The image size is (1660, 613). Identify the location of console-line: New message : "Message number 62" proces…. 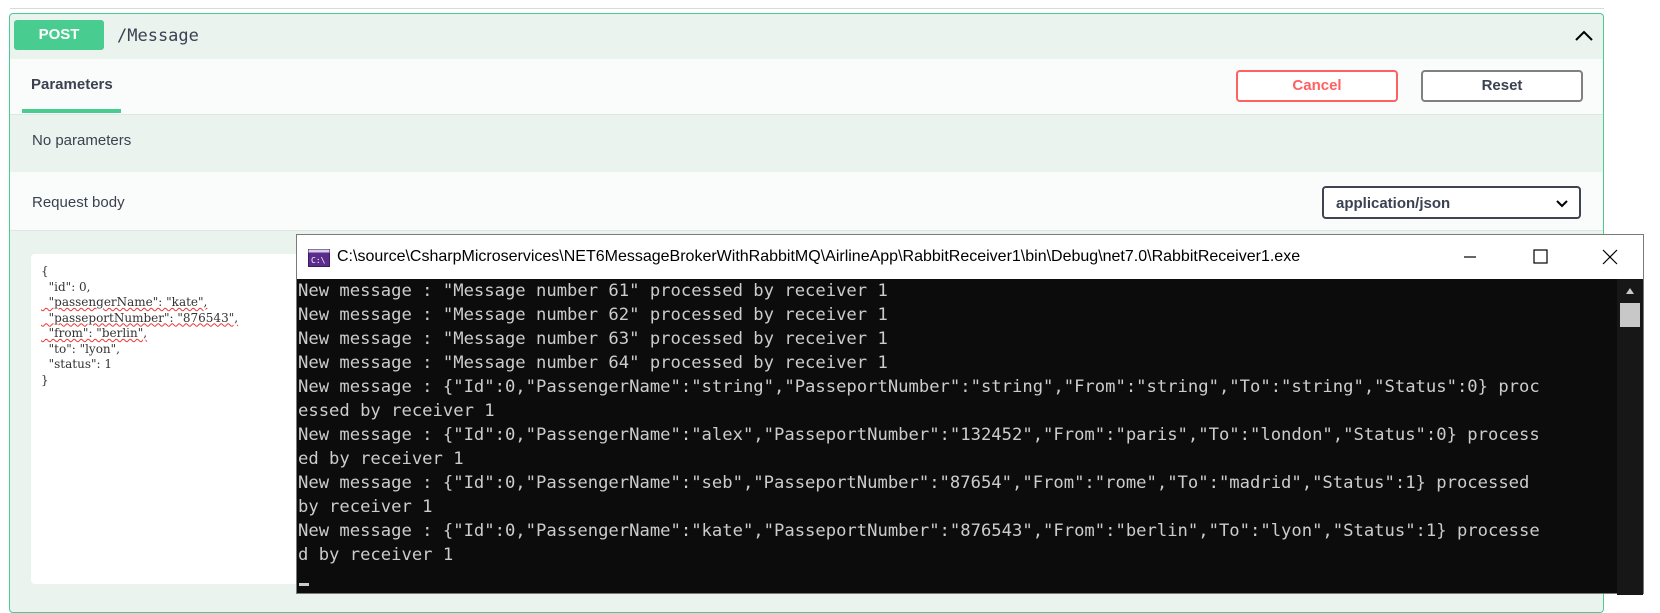
(593, 315).